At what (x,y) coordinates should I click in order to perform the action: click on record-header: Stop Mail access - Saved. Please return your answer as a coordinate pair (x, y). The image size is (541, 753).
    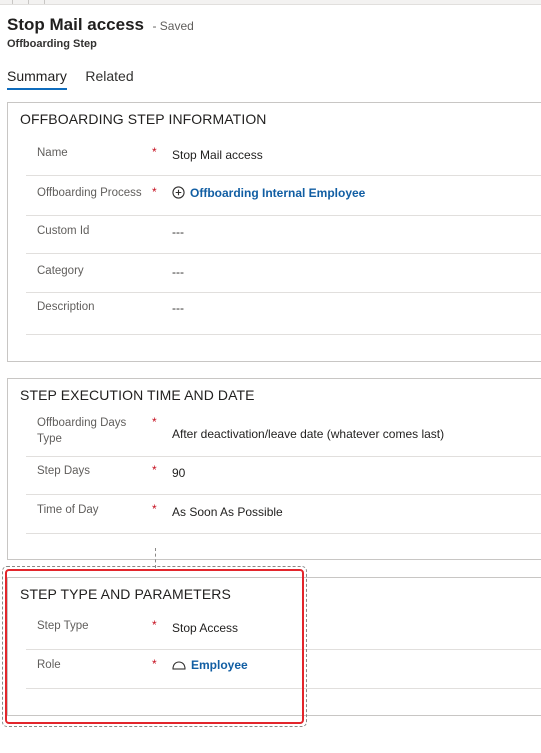
    Looking at the image, I should click on (100, 25).